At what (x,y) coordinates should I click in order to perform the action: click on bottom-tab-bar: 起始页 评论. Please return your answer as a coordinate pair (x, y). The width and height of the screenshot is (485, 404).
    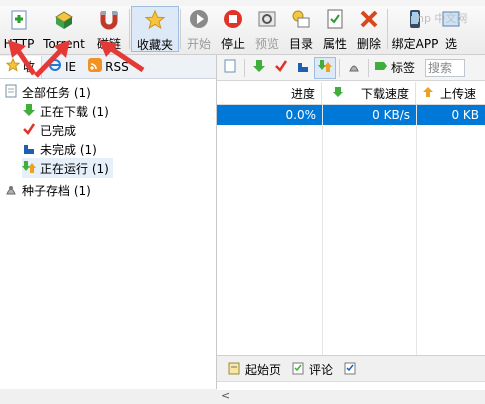
    Looking at the image, I should click on (351, 368).